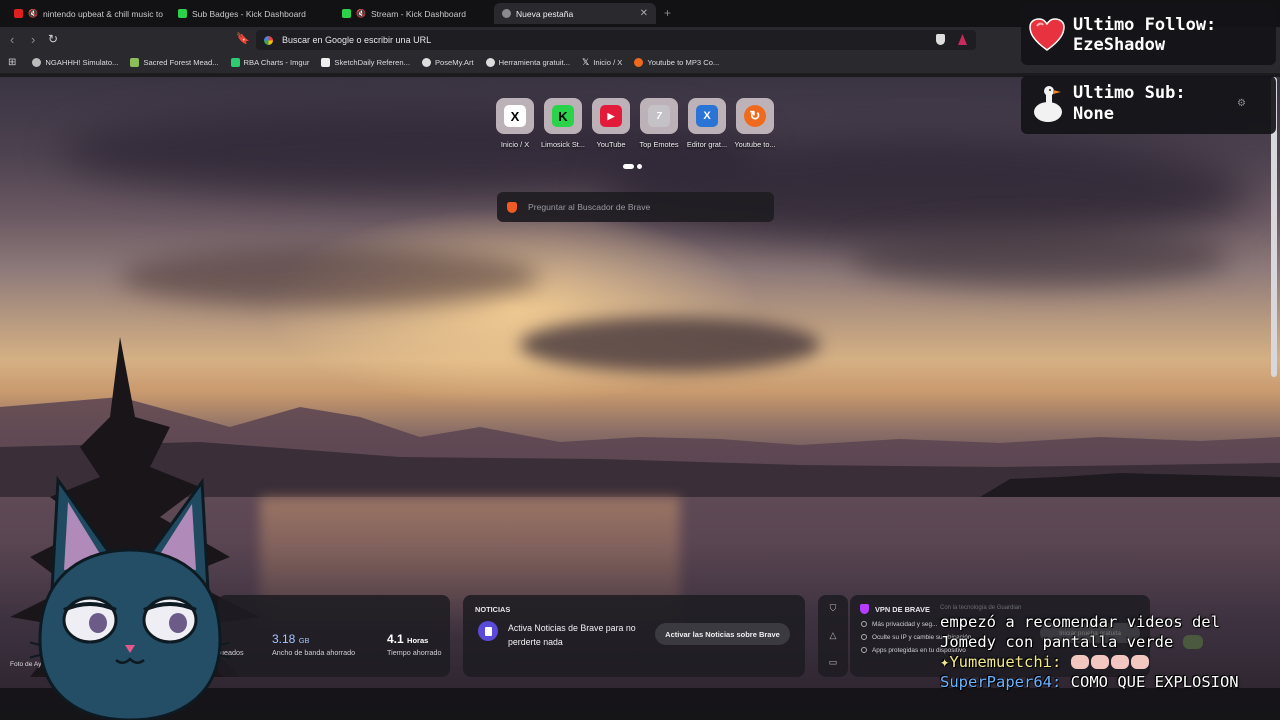 The width and height of the screenshot is (1280, 720). What do you see at coordinates (864, 609) in the screenshot?
I see `vpn-logo-icon` at bounding box center [864, 609].